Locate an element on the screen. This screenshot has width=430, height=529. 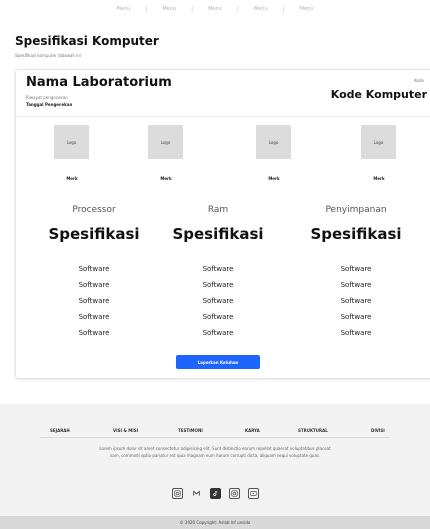
lab-history-label: Riwayat pengecekan is located at coordinates (47, 97).